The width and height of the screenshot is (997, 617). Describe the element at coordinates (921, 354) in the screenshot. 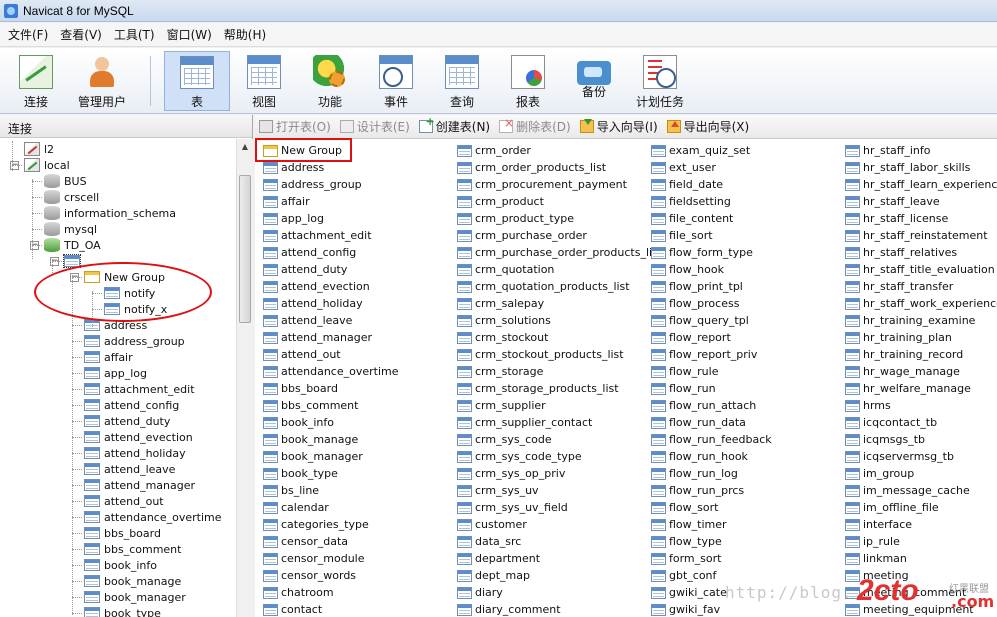

I see `table-item: hr_training_record` at that location.